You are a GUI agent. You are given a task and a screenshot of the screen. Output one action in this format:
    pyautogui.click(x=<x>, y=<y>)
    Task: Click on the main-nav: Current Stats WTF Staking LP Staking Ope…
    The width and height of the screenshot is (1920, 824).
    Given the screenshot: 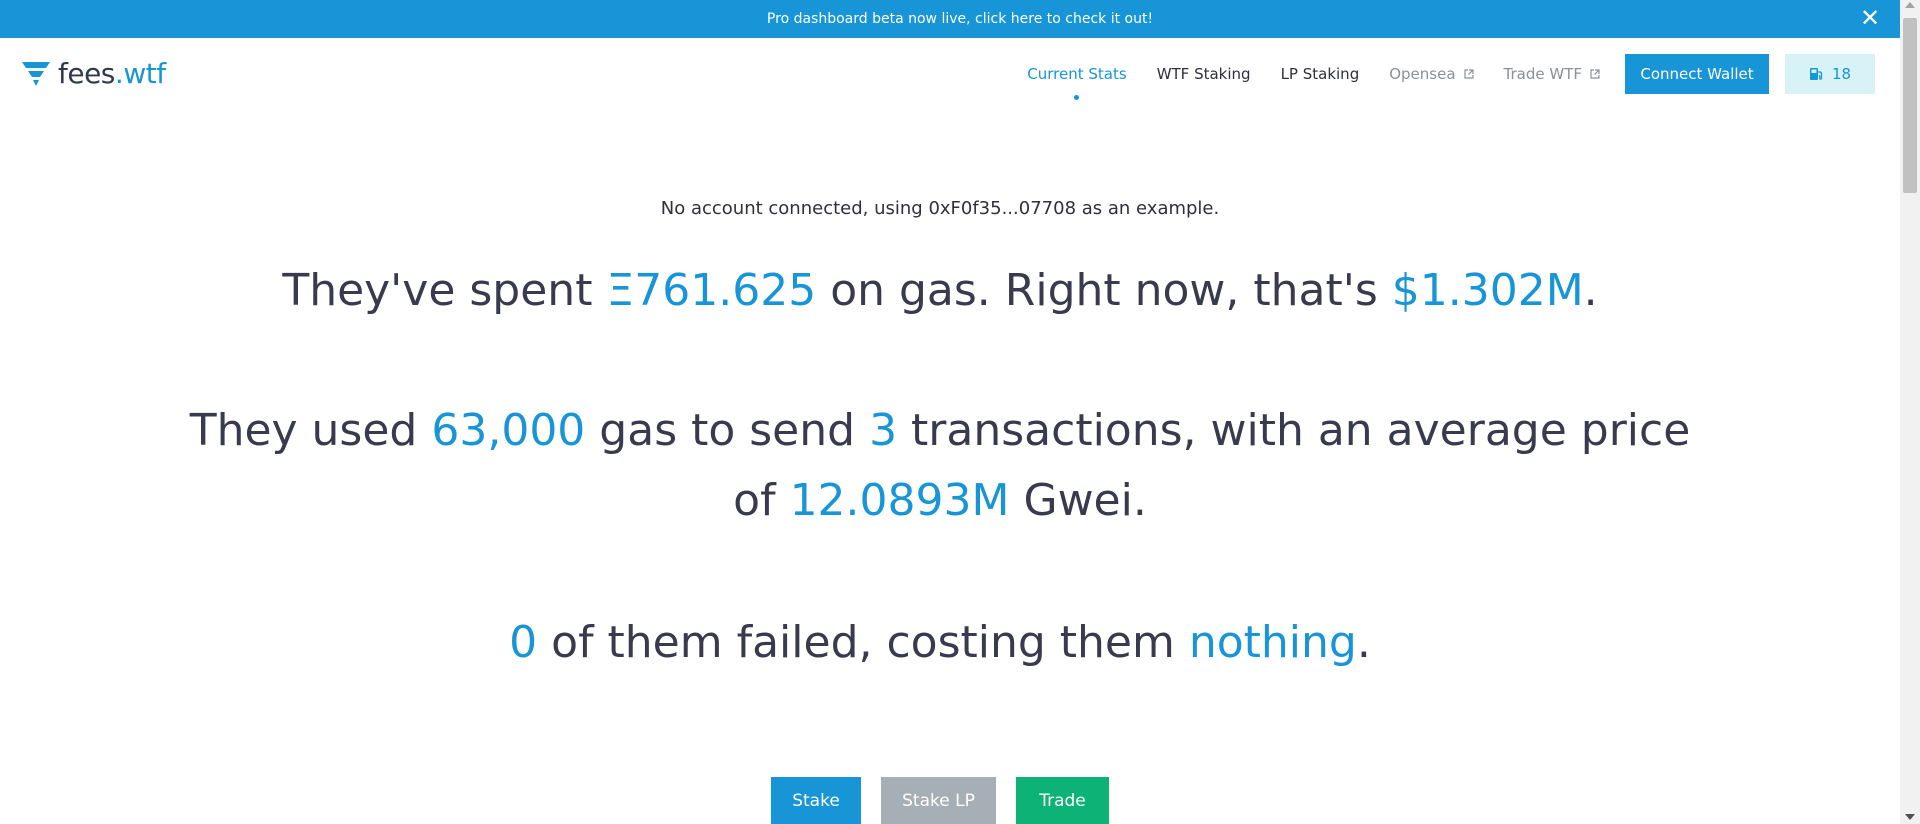 What is the action you would take?
    pyautogui.click(x=1436, y=77)
    